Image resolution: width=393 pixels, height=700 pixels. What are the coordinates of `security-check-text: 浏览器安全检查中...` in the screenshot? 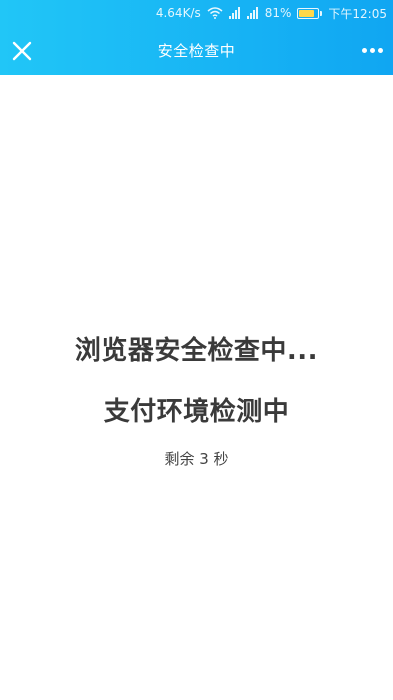 It's located at (196, 351).